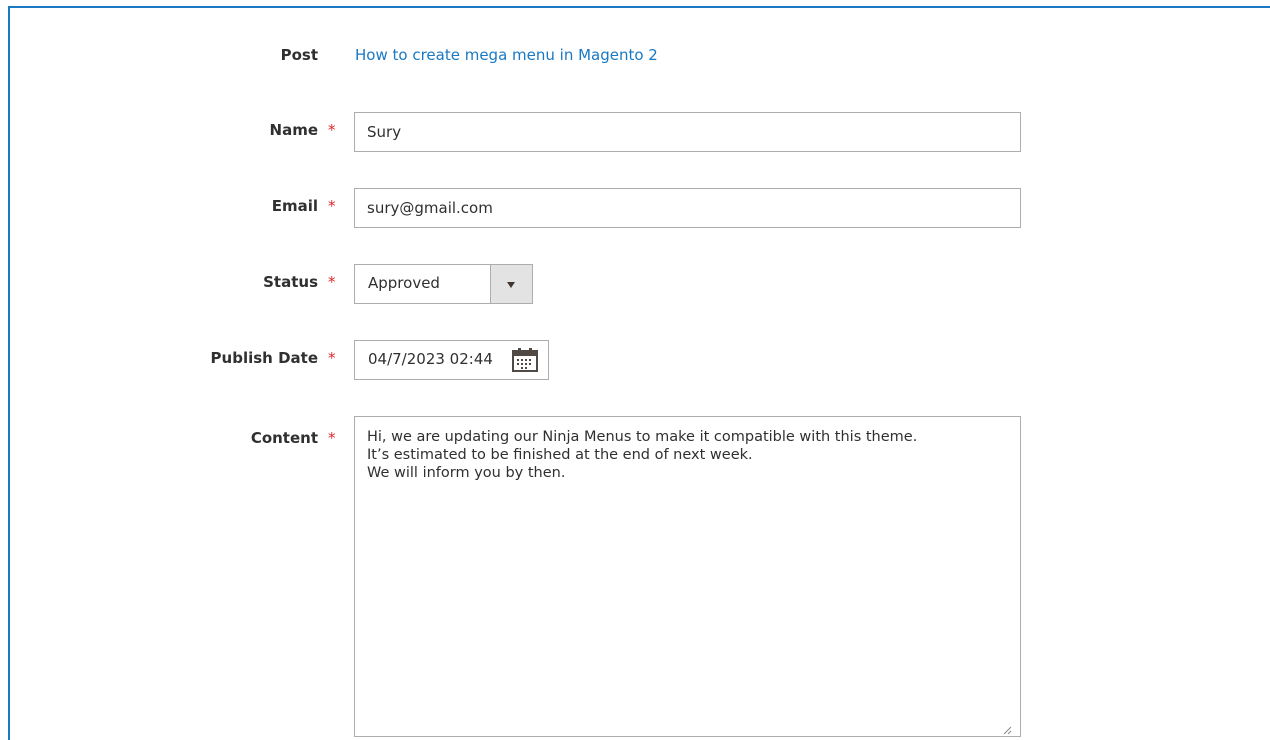 The width and height of the screenshot is (1270, 740). What do you see at coordinates (284, 438) in the screenshot?
I see `content-label: Content` at bounding box center [284, 438].